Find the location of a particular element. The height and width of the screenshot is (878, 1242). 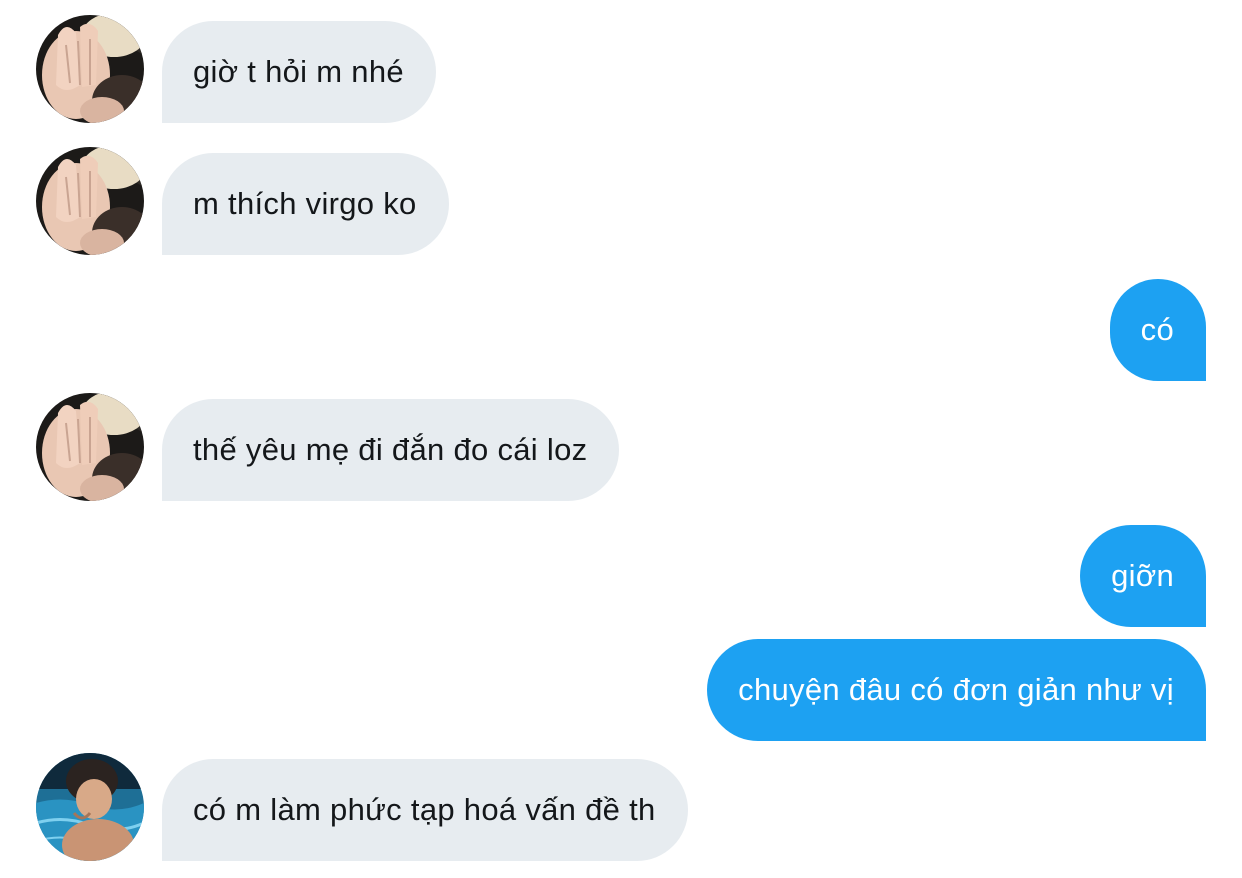

outgoing-message-bubble: có is located at coordinates (1157, 330).